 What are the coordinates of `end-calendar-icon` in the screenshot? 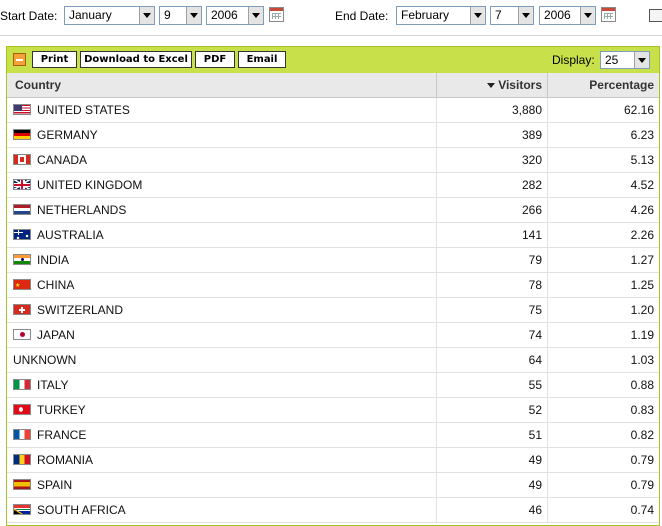 It's located at (608, 14).